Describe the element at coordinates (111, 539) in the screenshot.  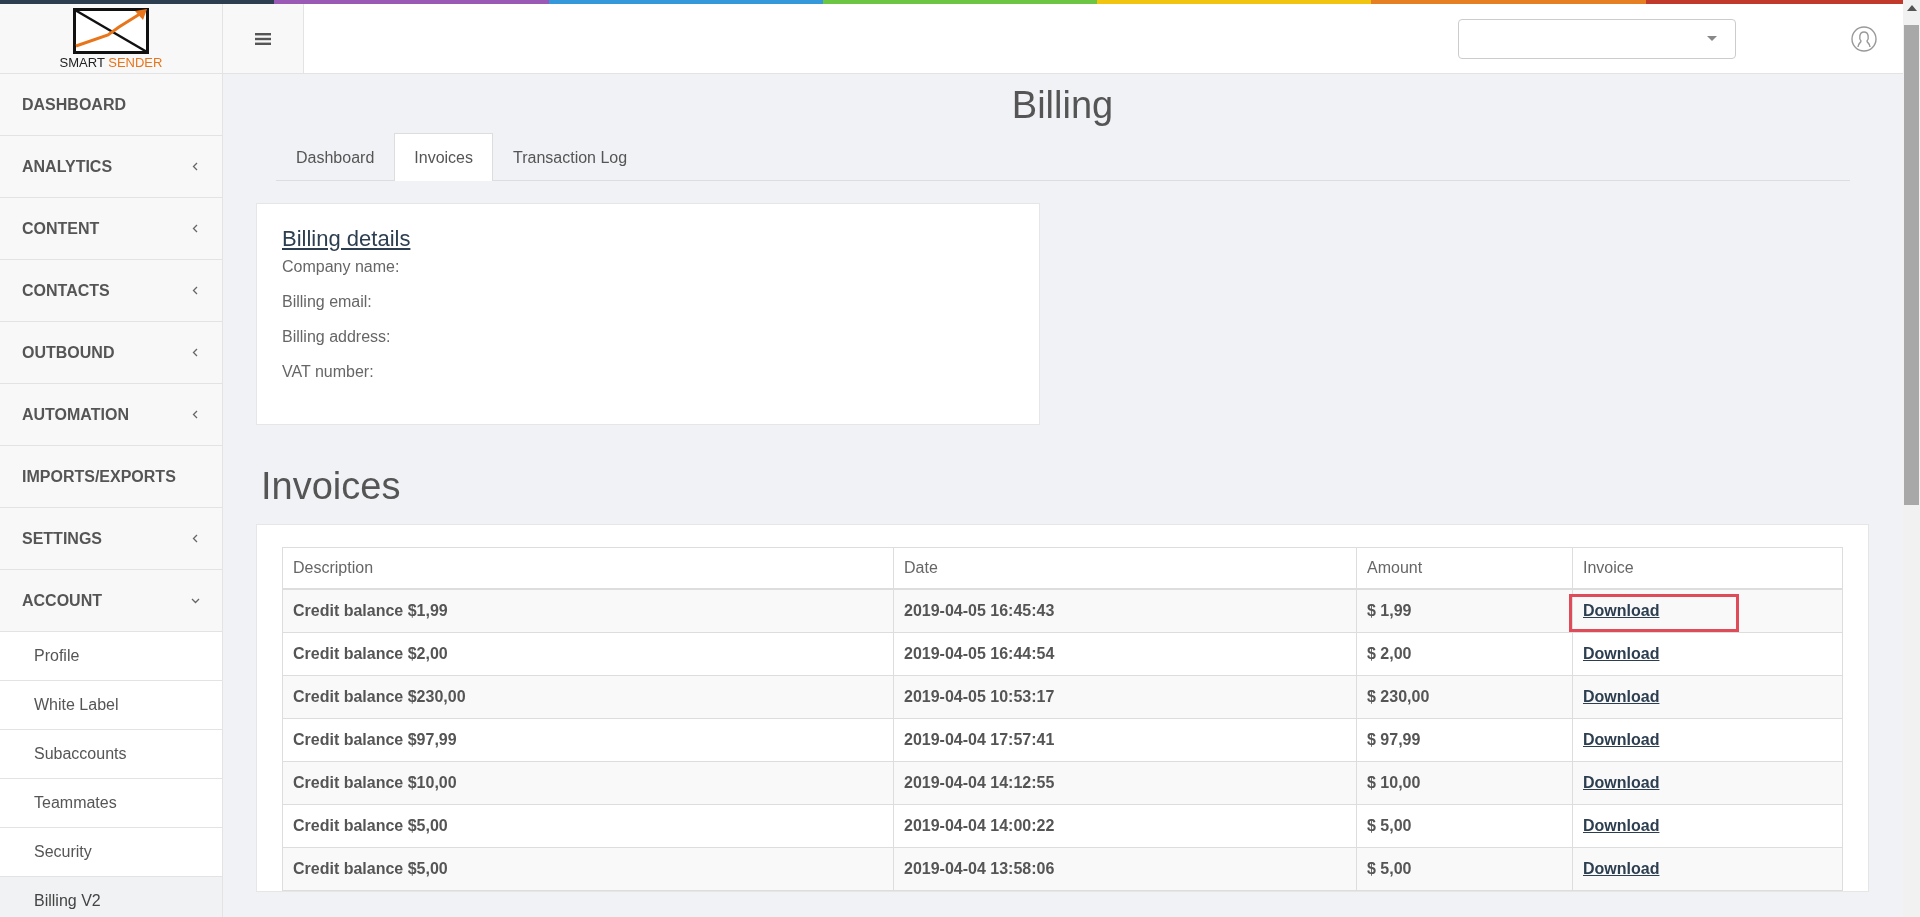
I see `sidebar-item: SETTINGS` at that location.